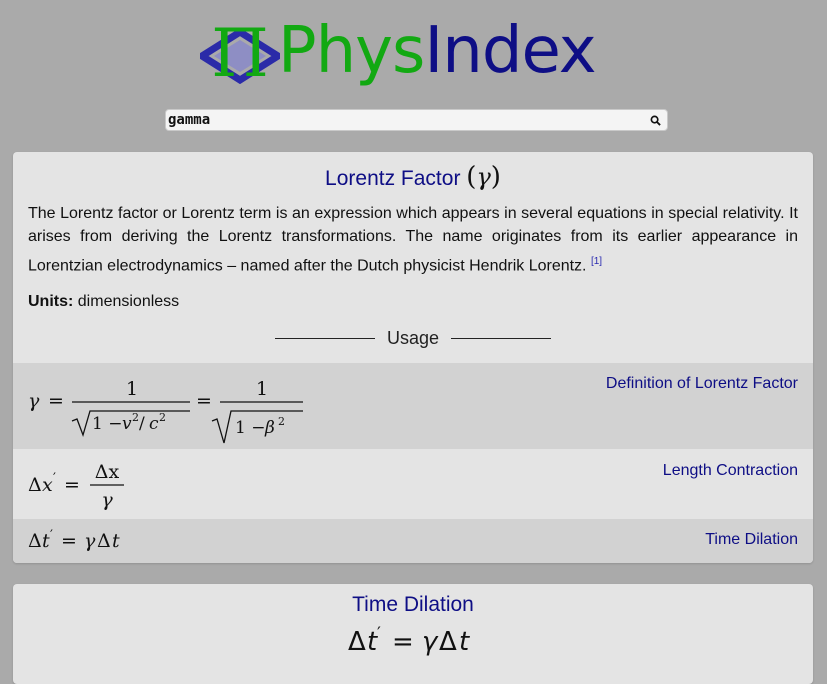 This screenshot has width=827, height=684. I want to click on logo-pi-icon: Π, so click(240, 52).